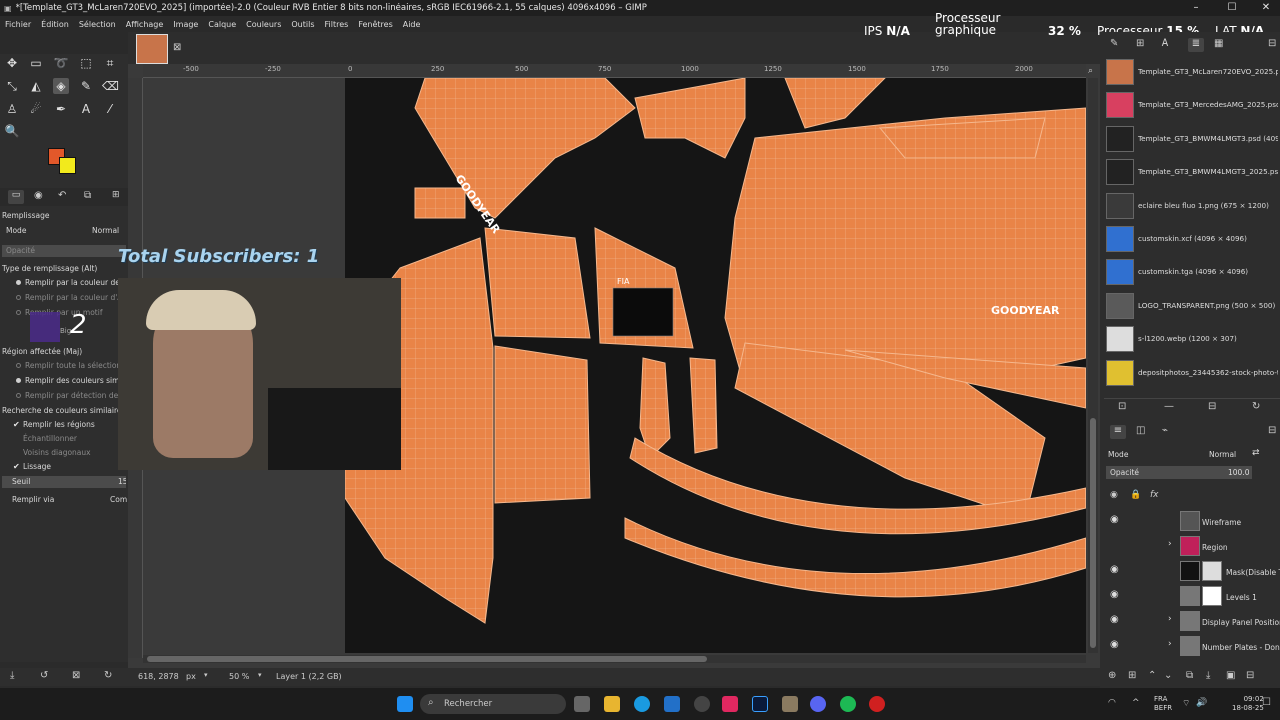 Image resolution: width=1280 pixels, height=720 pixels. What do you see at coordinates (64, 251) in the screenshot?
I see `opacity-slider: Opacité` at bounding box center [64, 251].